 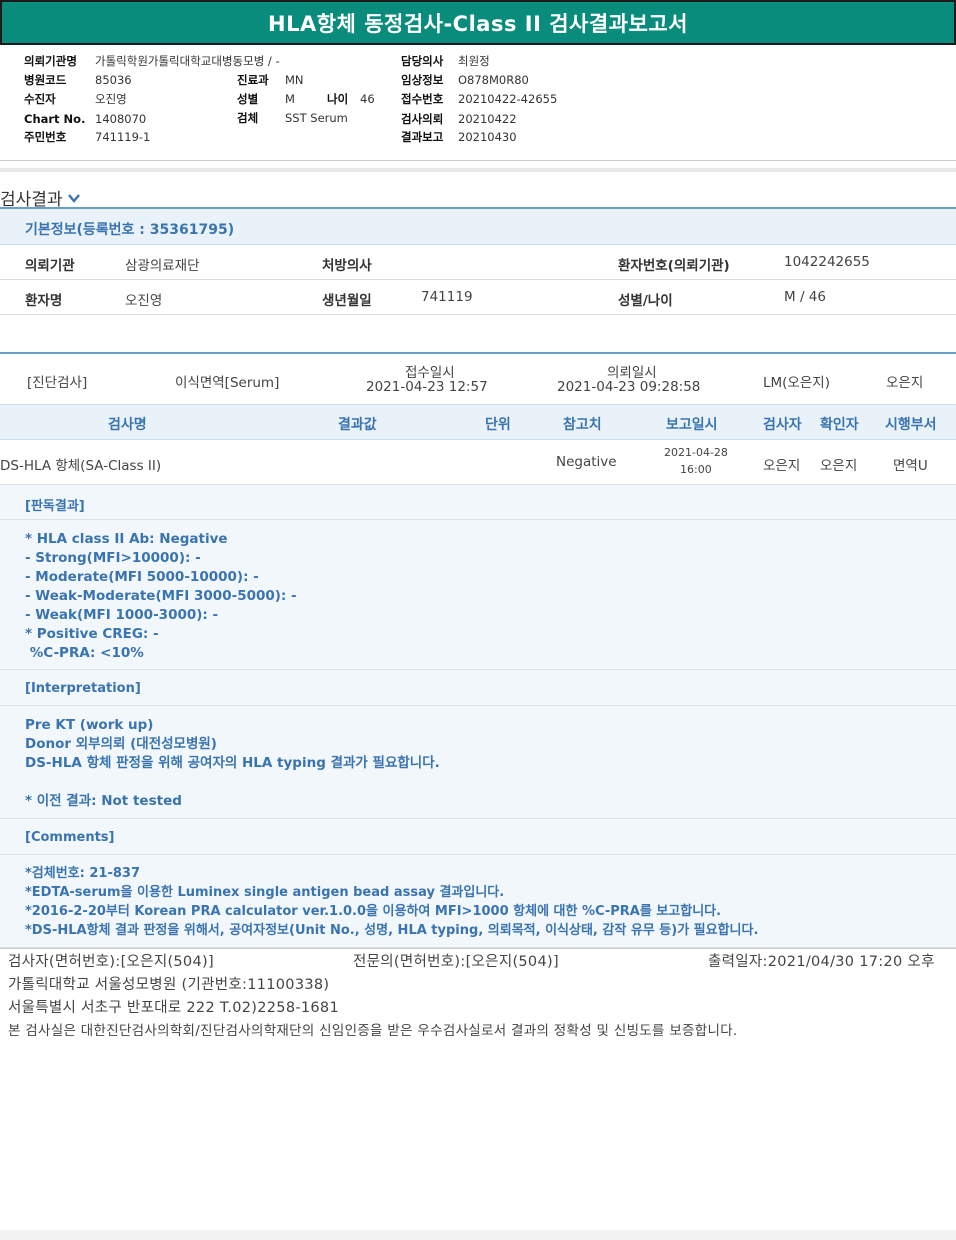 I want to click on basic-info-header: 기본정보(등록번호 : 35361795), so click(x=478, y=227).